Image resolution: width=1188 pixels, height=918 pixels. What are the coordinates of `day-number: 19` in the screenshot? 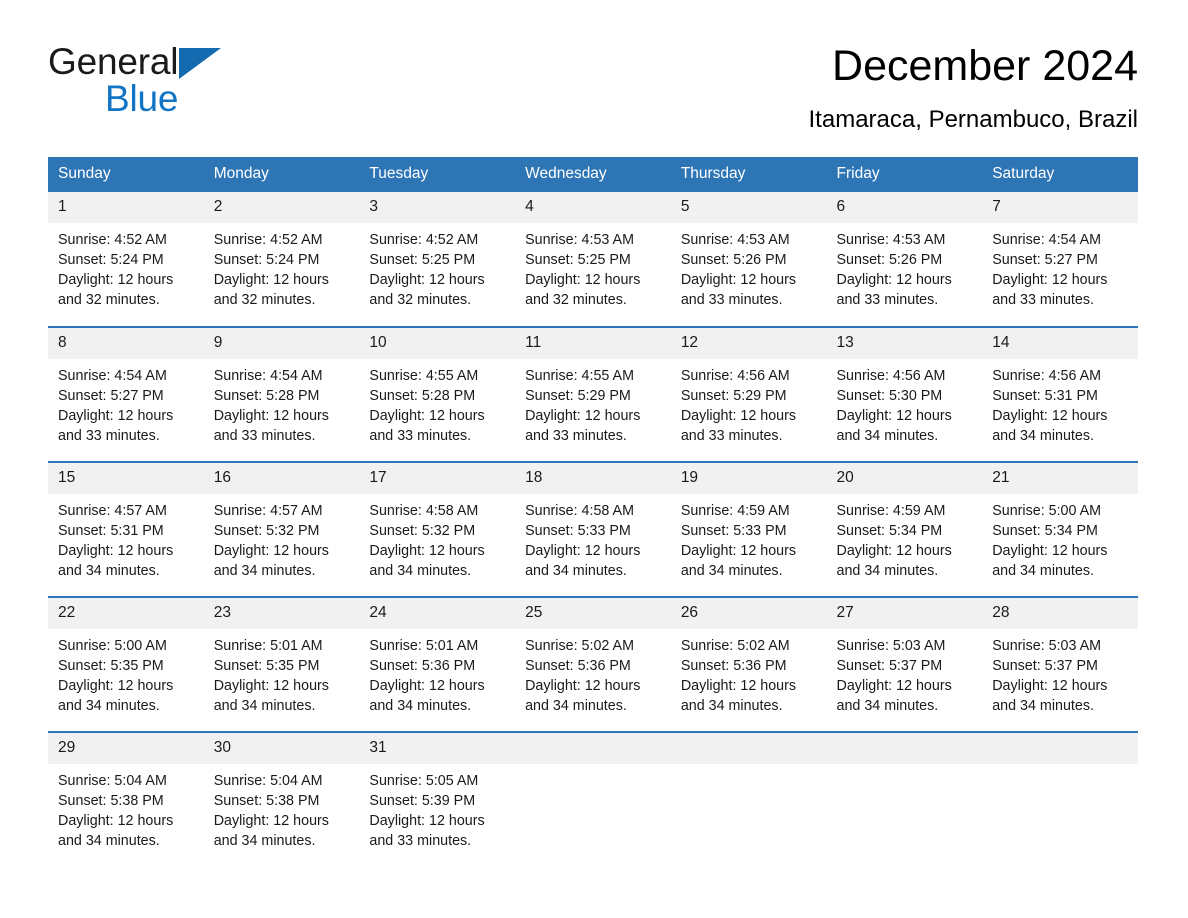 It's located at (748, 478).